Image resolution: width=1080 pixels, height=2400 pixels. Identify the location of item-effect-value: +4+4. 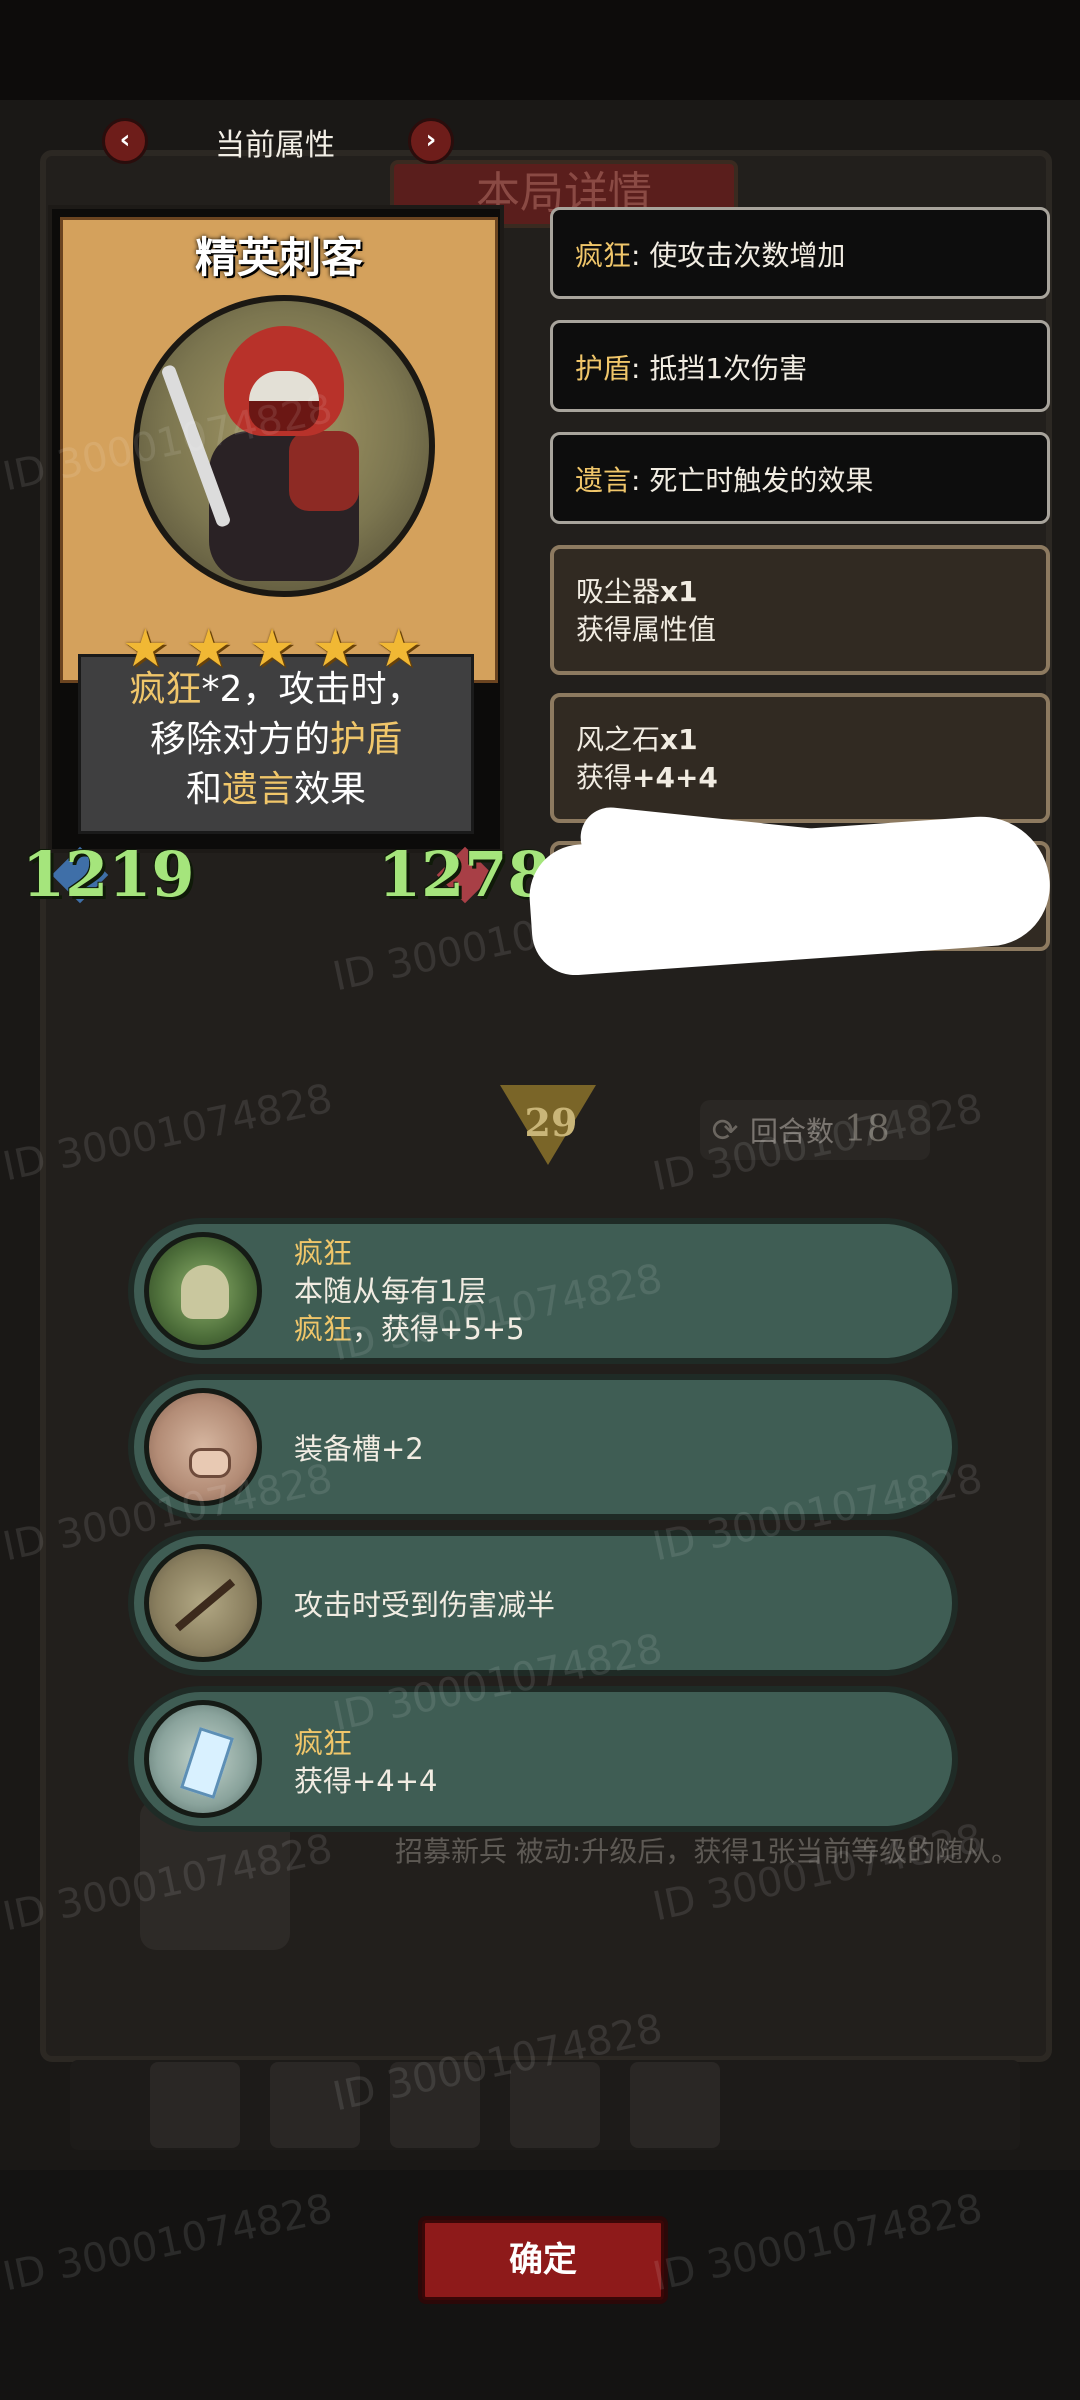
(675, 777).